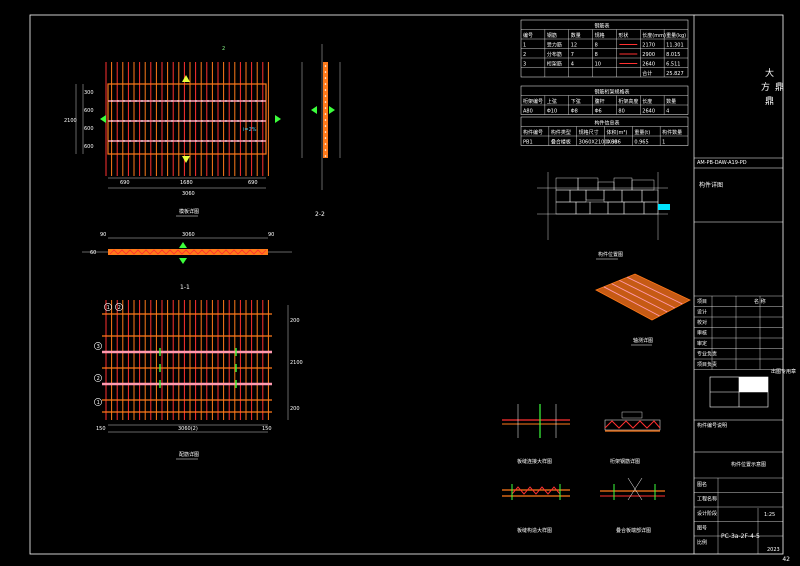  What do you see at coordinates (779, 87) in the screenshot?
I see `brand-char-4: 鼎` at bounding box center [779, 87].